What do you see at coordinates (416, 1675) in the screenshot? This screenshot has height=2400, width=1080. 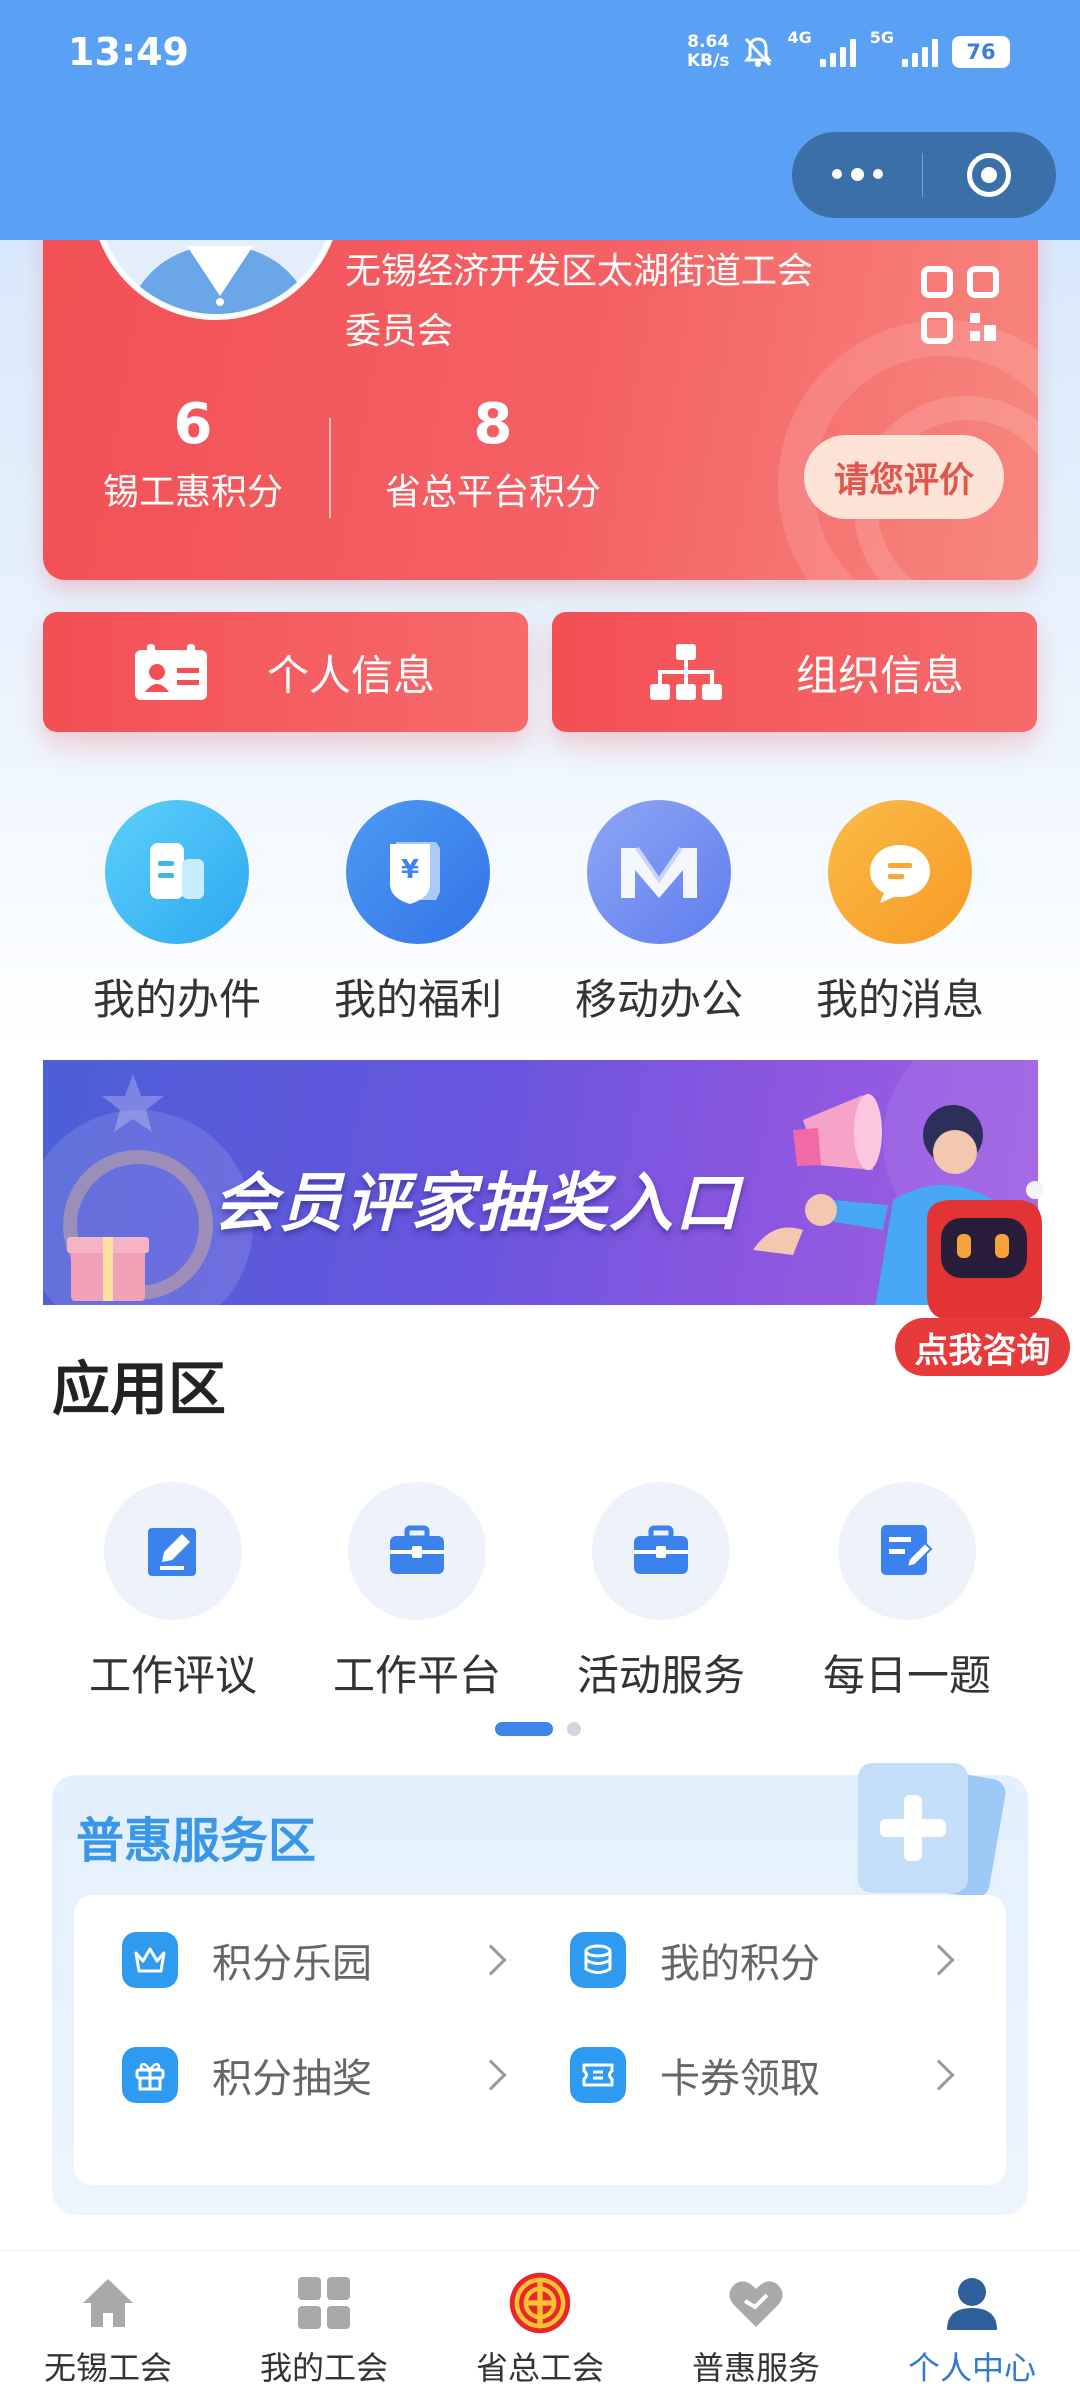 I see `app-label: 工作平台` at bounding box center [416, 1675].